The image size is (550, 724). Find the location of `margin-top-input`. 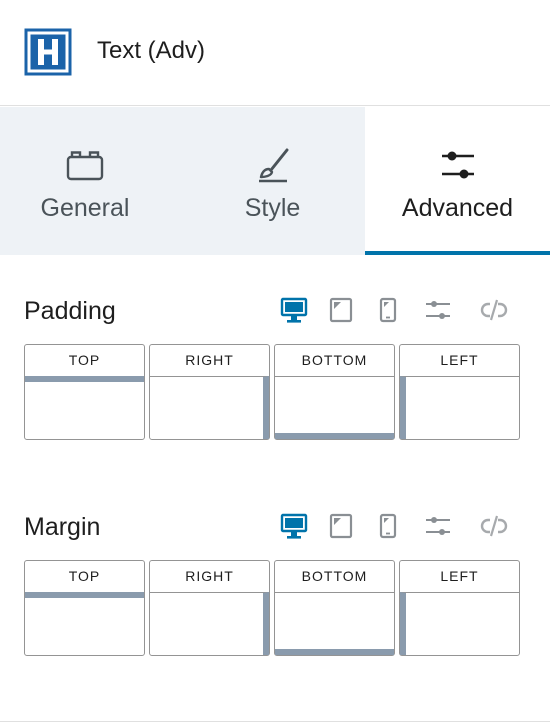

margin-top-input is located at coordinates (84, 623).